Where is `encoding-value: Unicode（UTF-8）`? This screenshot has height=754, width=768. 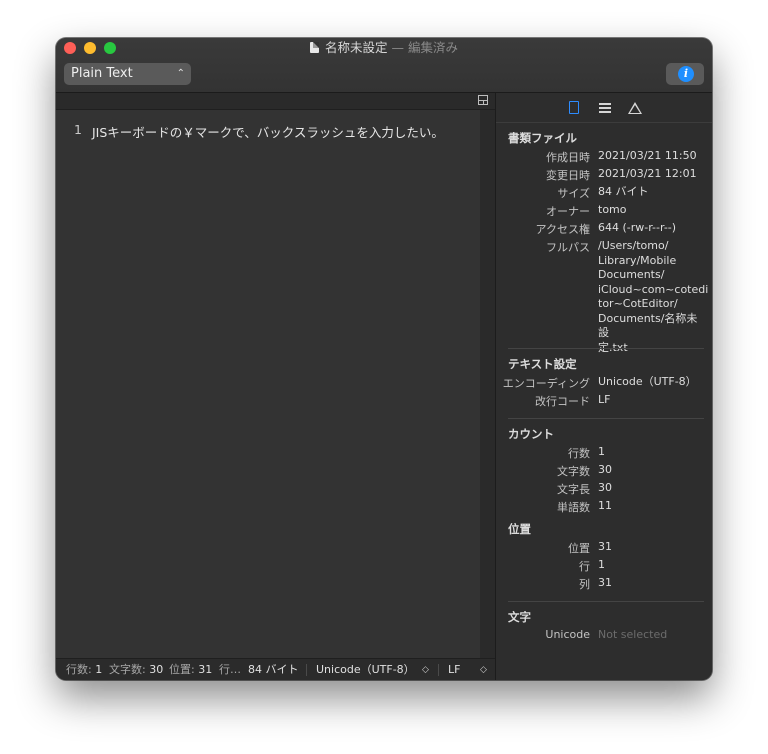 encoding-value: Unicode（UTF-8） is located at coordinates (647, 381).